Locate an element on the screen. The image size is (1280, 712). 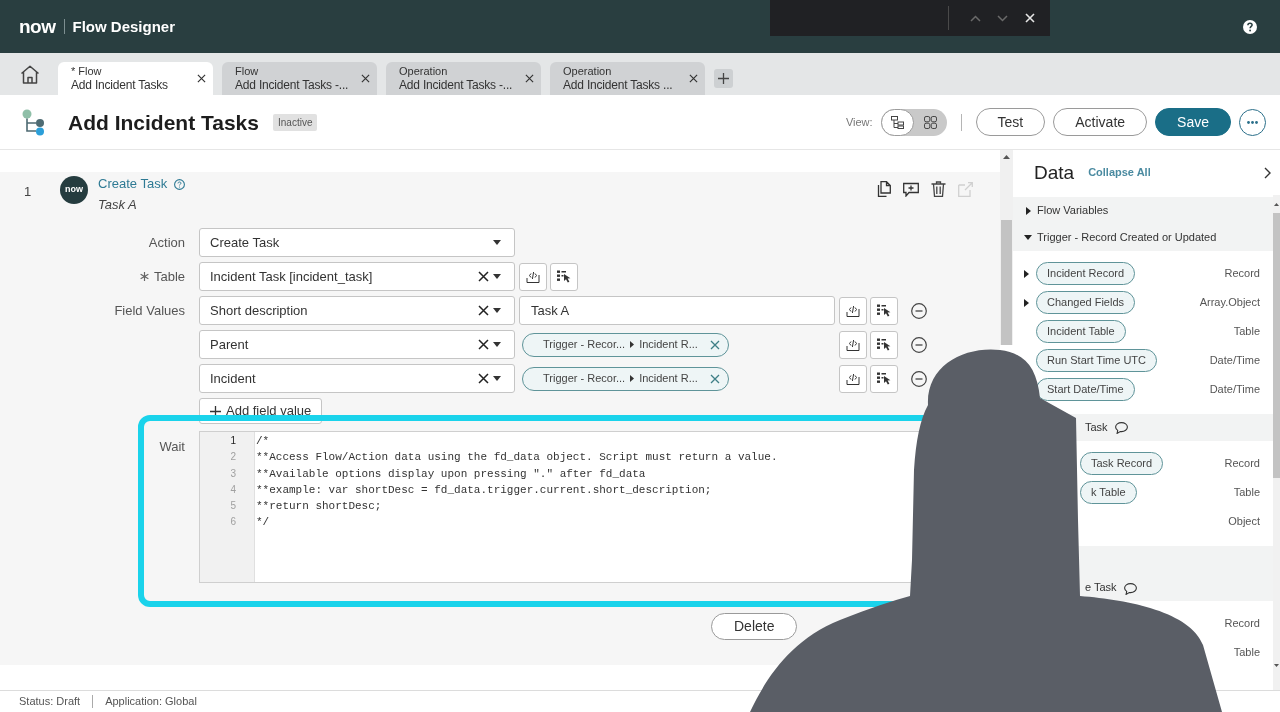
line-number: 5 is located at coordinates (233, 506).